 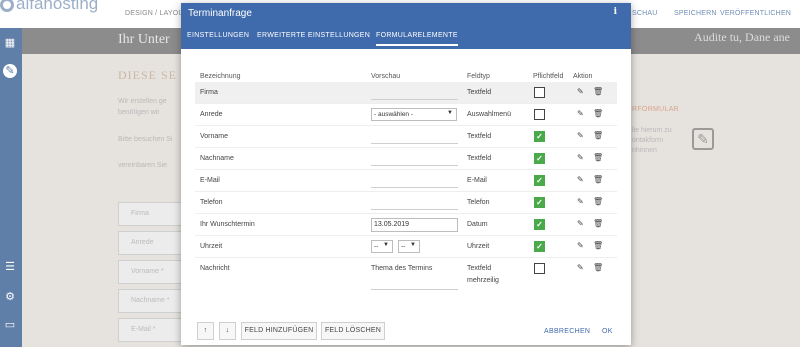 I want to click on logo-text: alfahosting, so click(x=57, y=6).